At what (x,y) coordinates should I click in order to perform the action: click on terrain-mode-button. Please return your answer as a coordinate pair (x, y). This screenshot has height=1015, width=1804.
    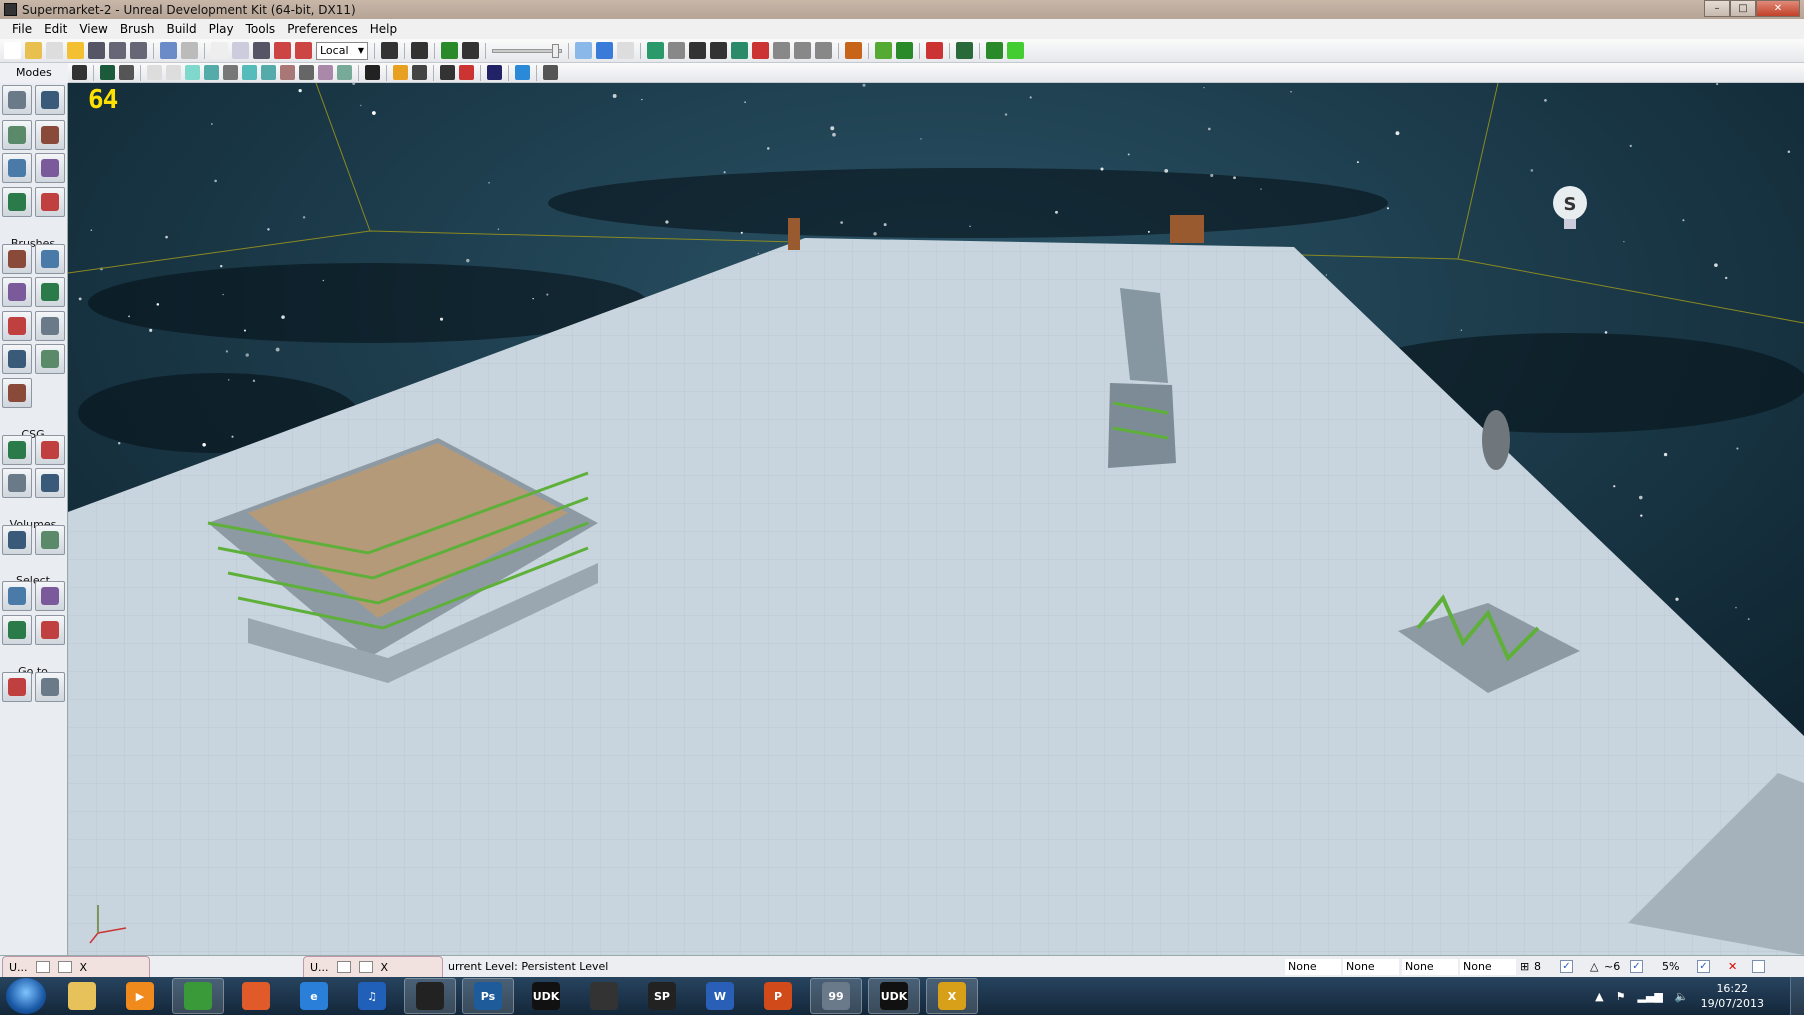
    Looking at the image, I should click on (17, 135).